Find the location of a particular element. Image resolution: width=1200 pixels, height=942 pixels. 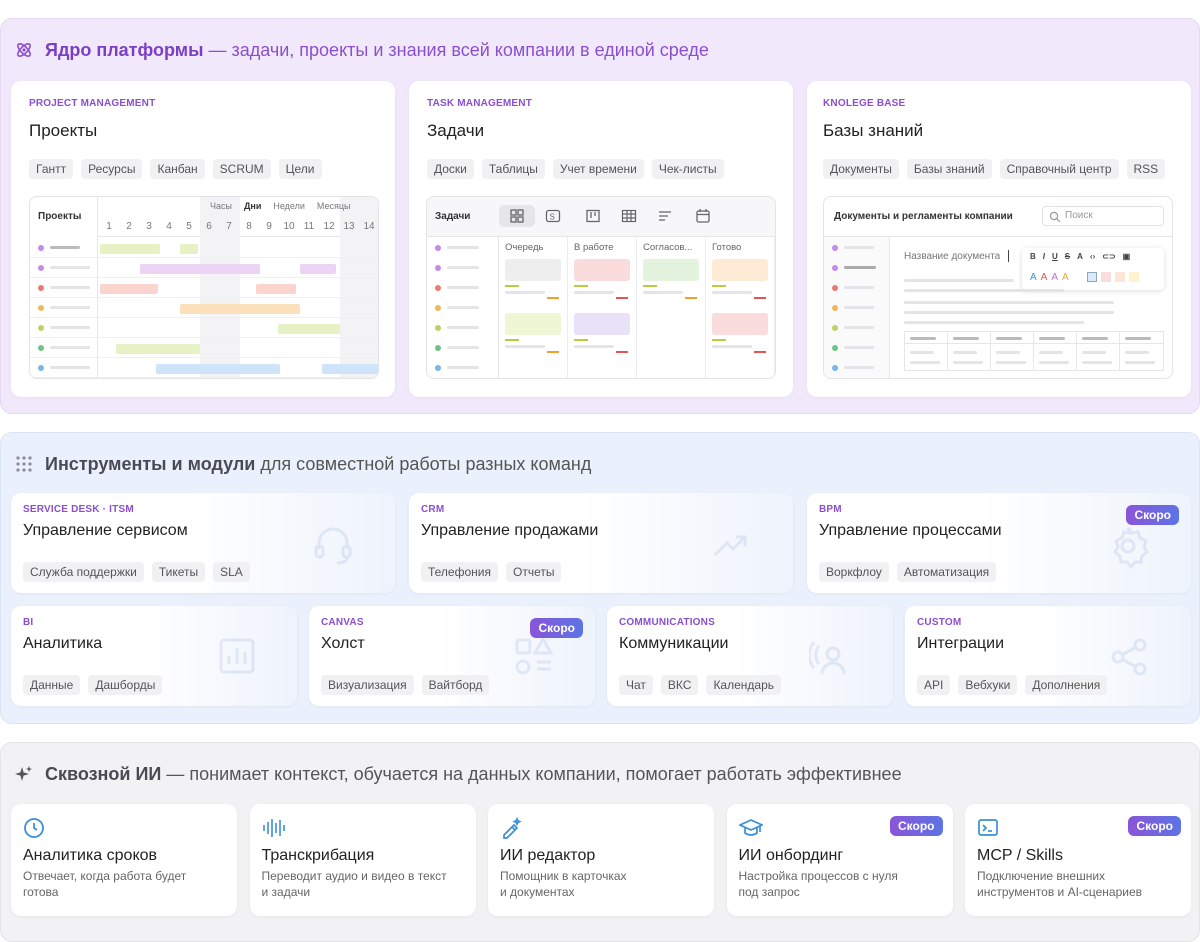

columns-view-icon is located at coordinates (593, 218).